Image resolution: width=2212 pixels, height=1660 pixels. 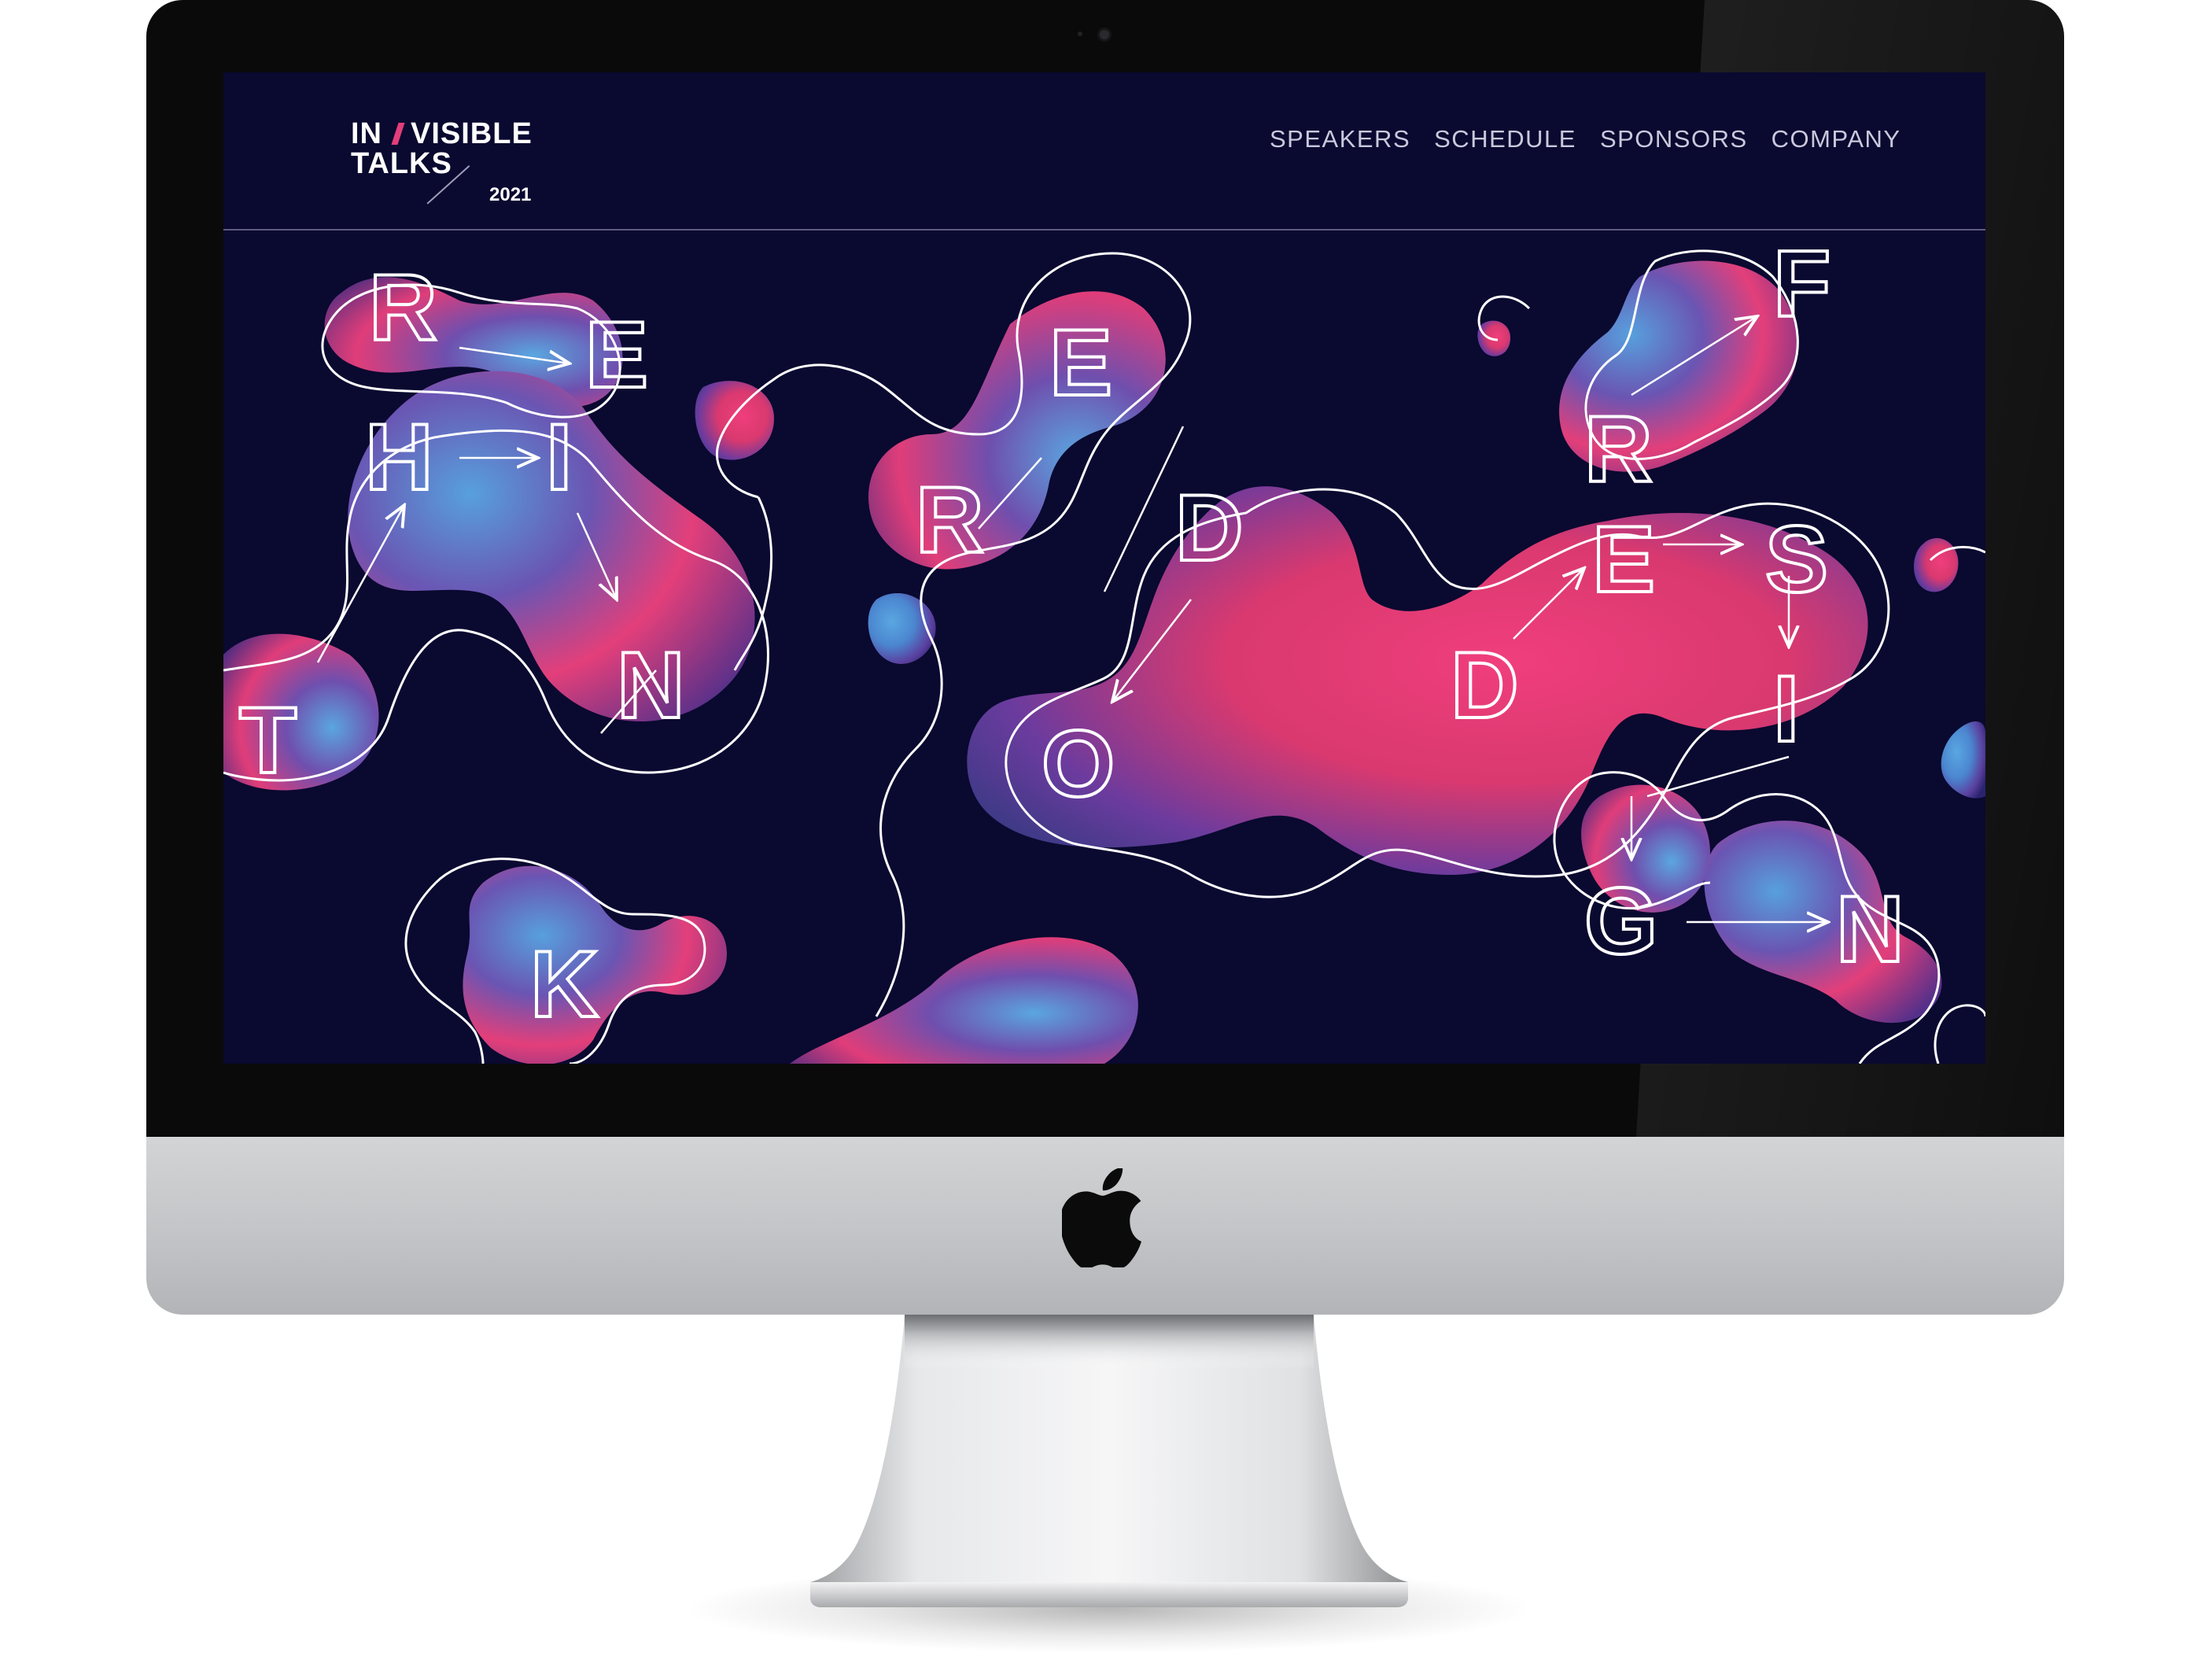 I want to click on webcam, so click(x=1104, y=35).